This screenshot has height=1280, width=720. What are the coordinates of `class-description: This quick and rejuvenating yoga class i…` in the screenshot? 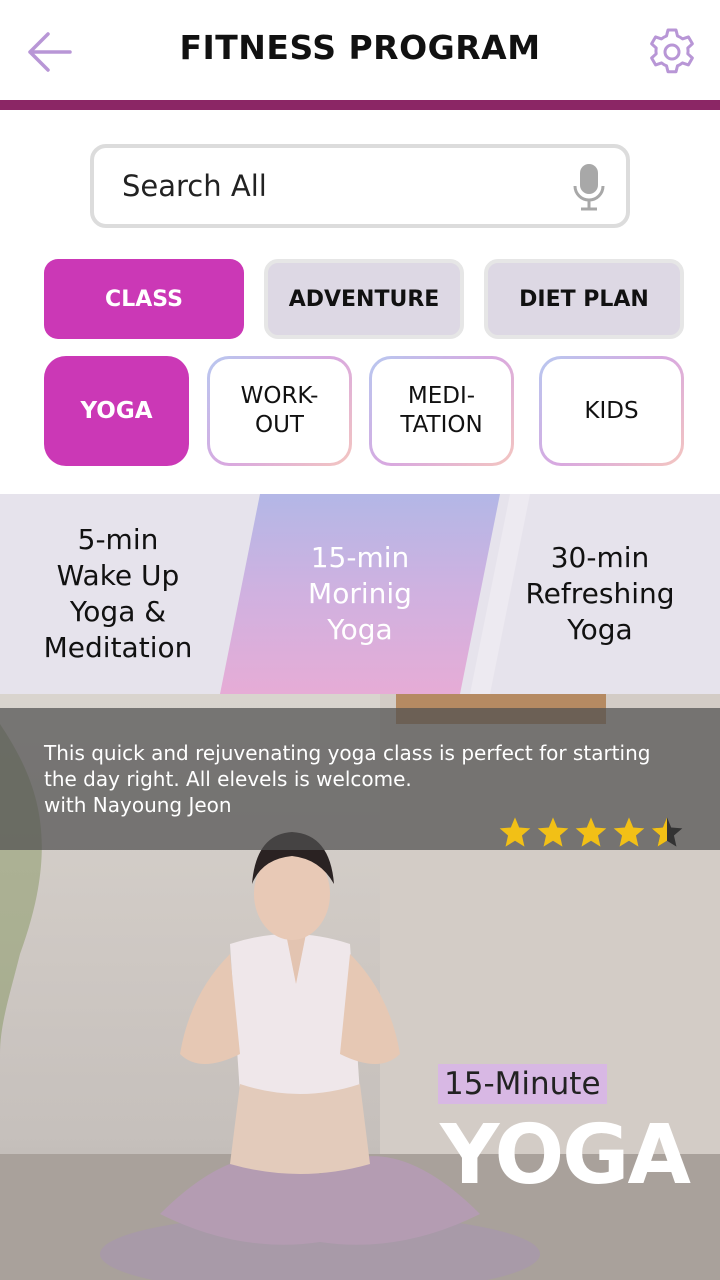 It's located at (347, 779).